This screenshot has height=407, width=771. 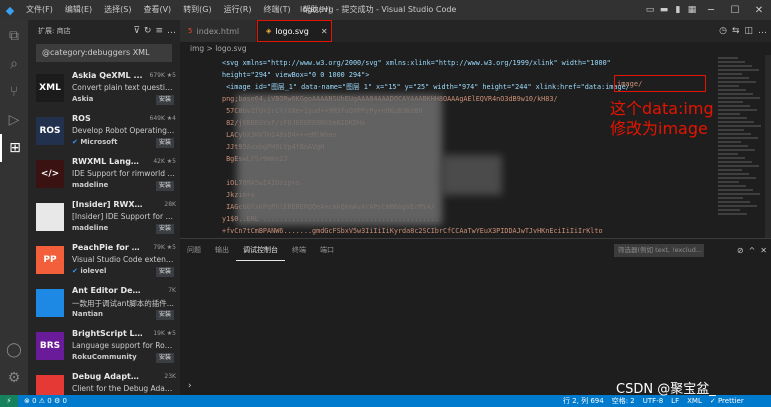 What do you see at coordinates (276, 10) in the screenshot?
I see `menu-item: 终端(T)` at bounding box center [276, 10].